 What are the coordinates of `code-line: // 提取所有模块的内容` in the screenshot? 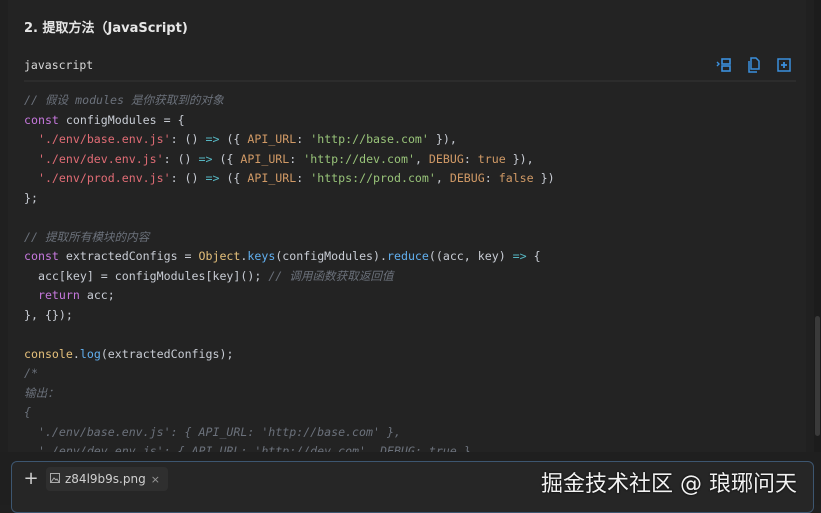 It's located at (289, 238).